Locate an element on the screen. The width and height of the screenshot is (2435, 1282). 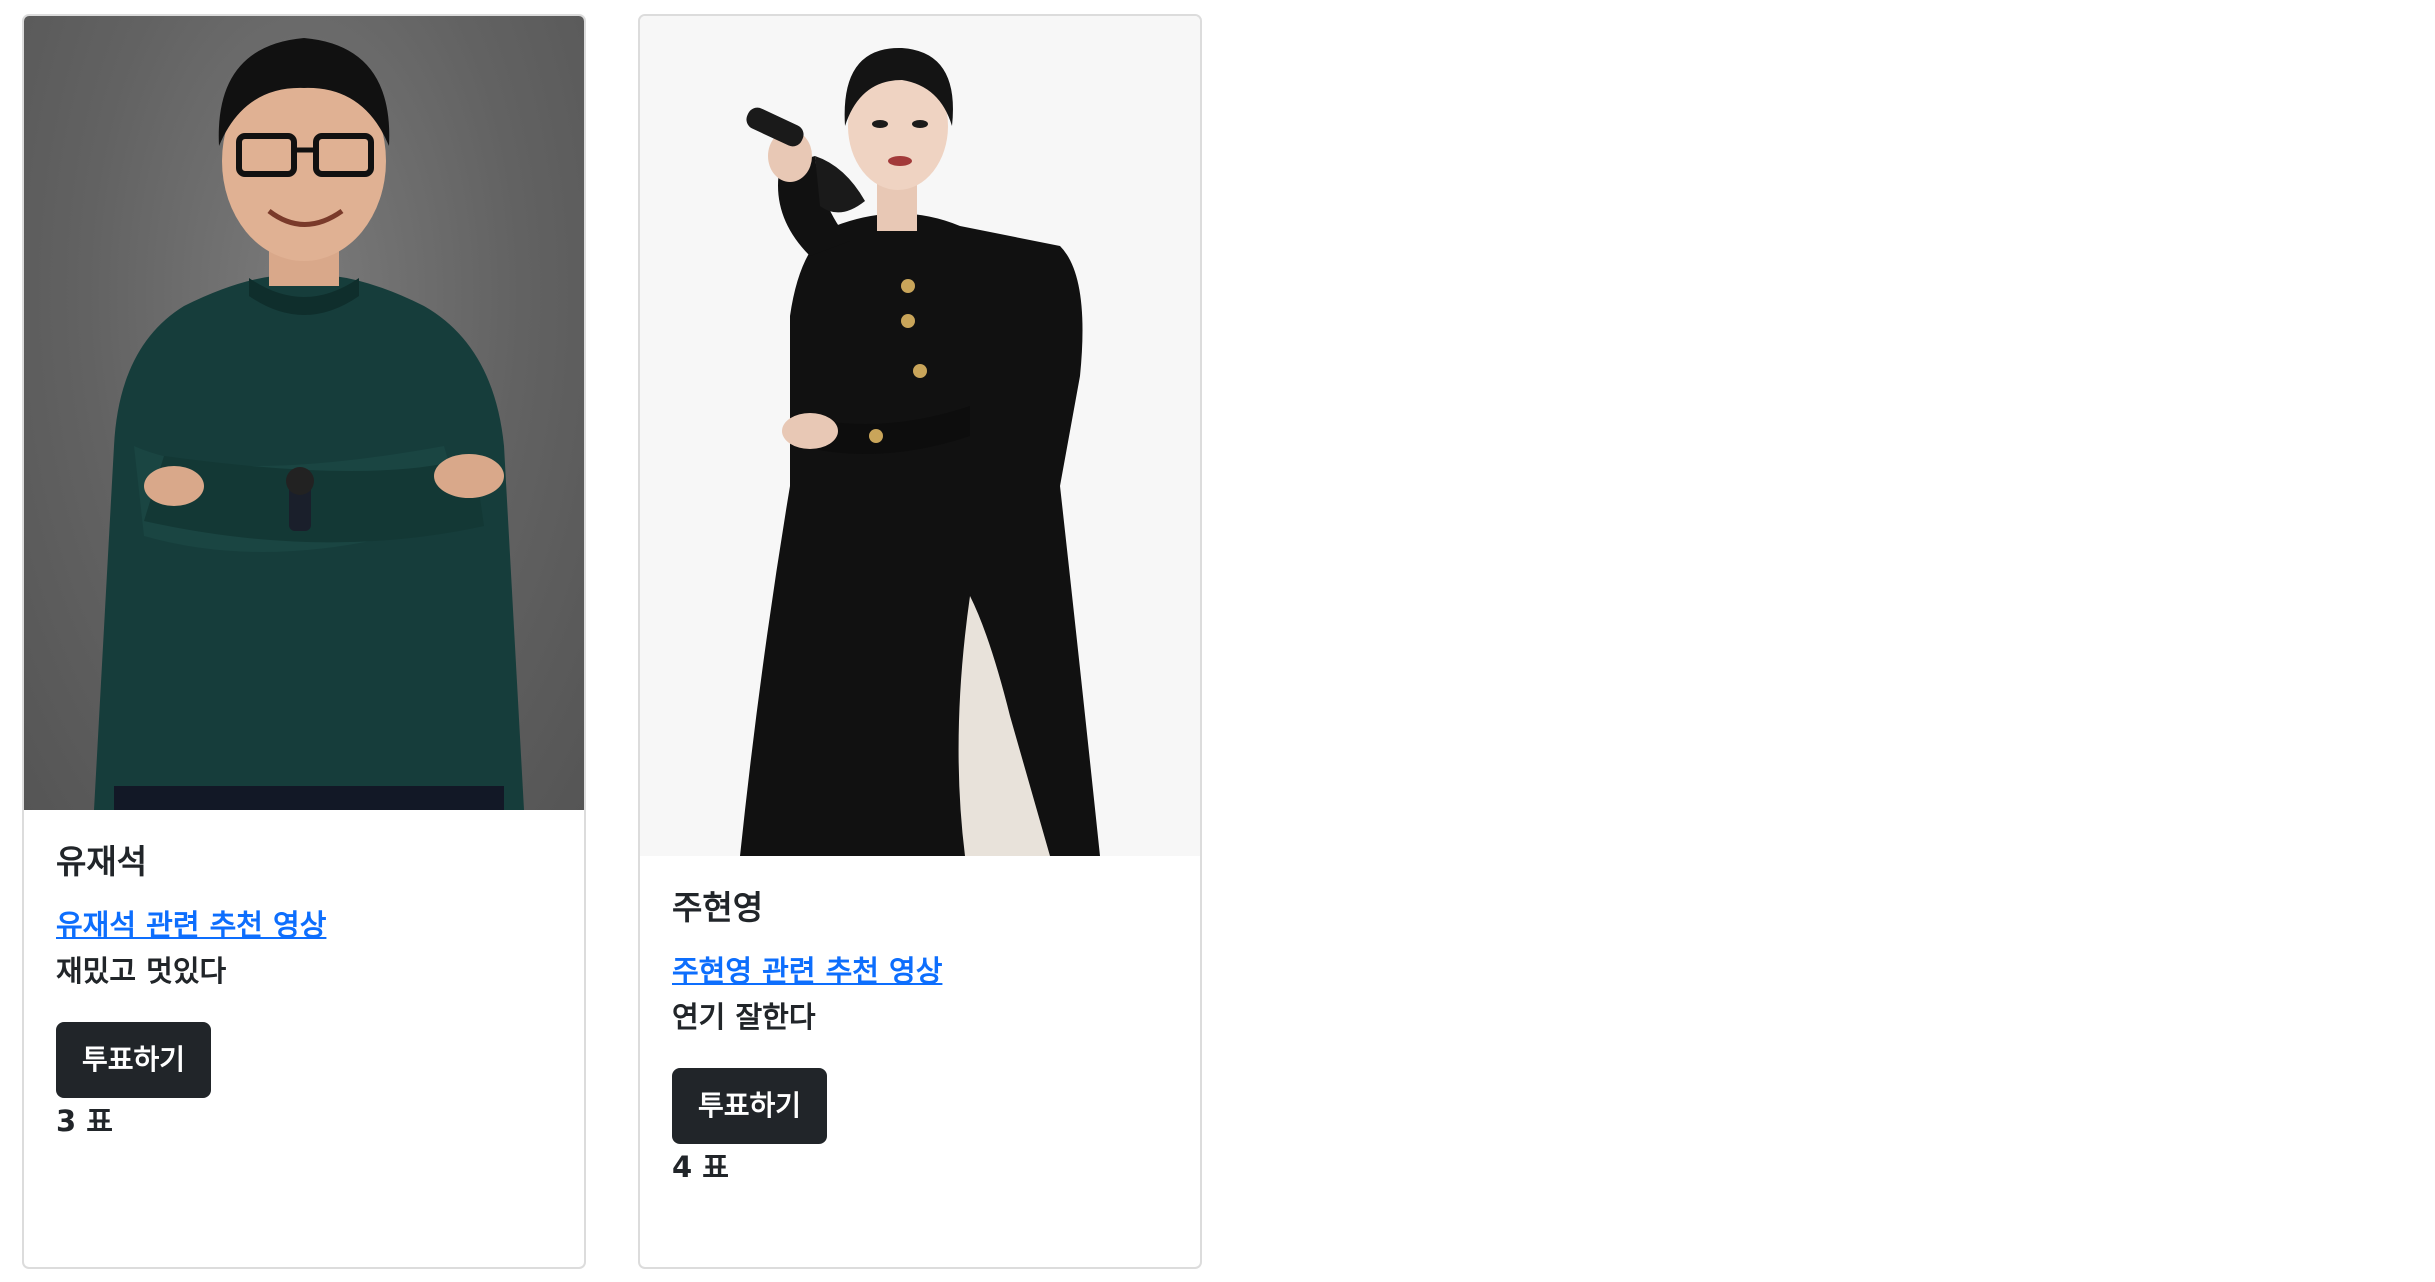
woman-portrait-image is located at coordinates (920, 451).